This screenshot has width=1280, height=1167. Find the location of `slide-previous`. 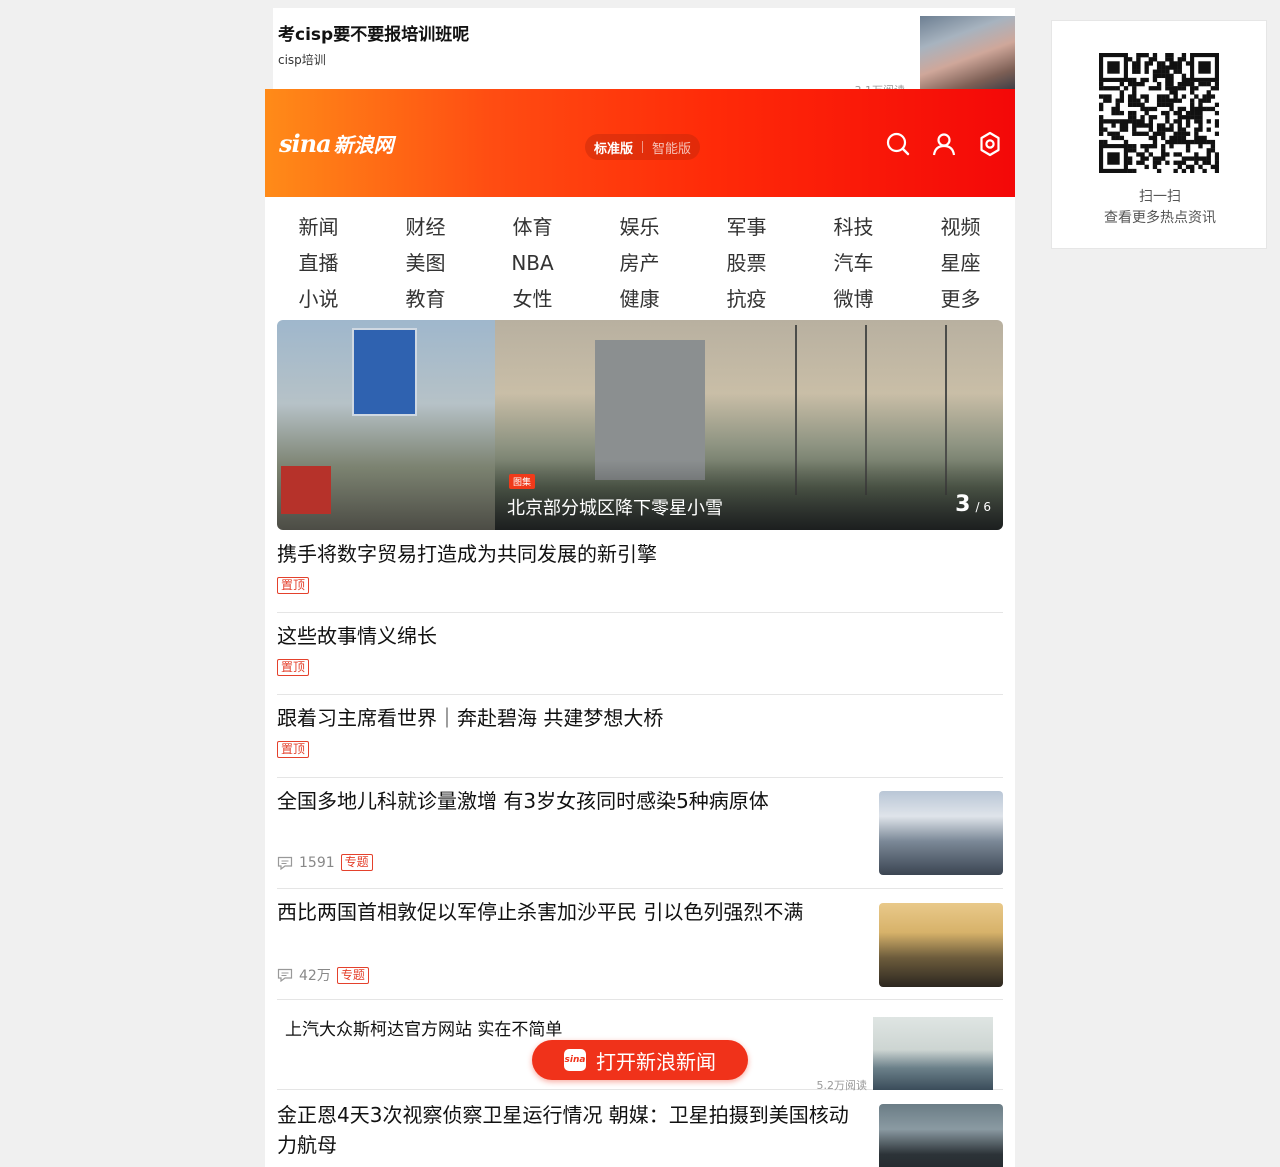

slide-previous is located at coordinates (386, 425).